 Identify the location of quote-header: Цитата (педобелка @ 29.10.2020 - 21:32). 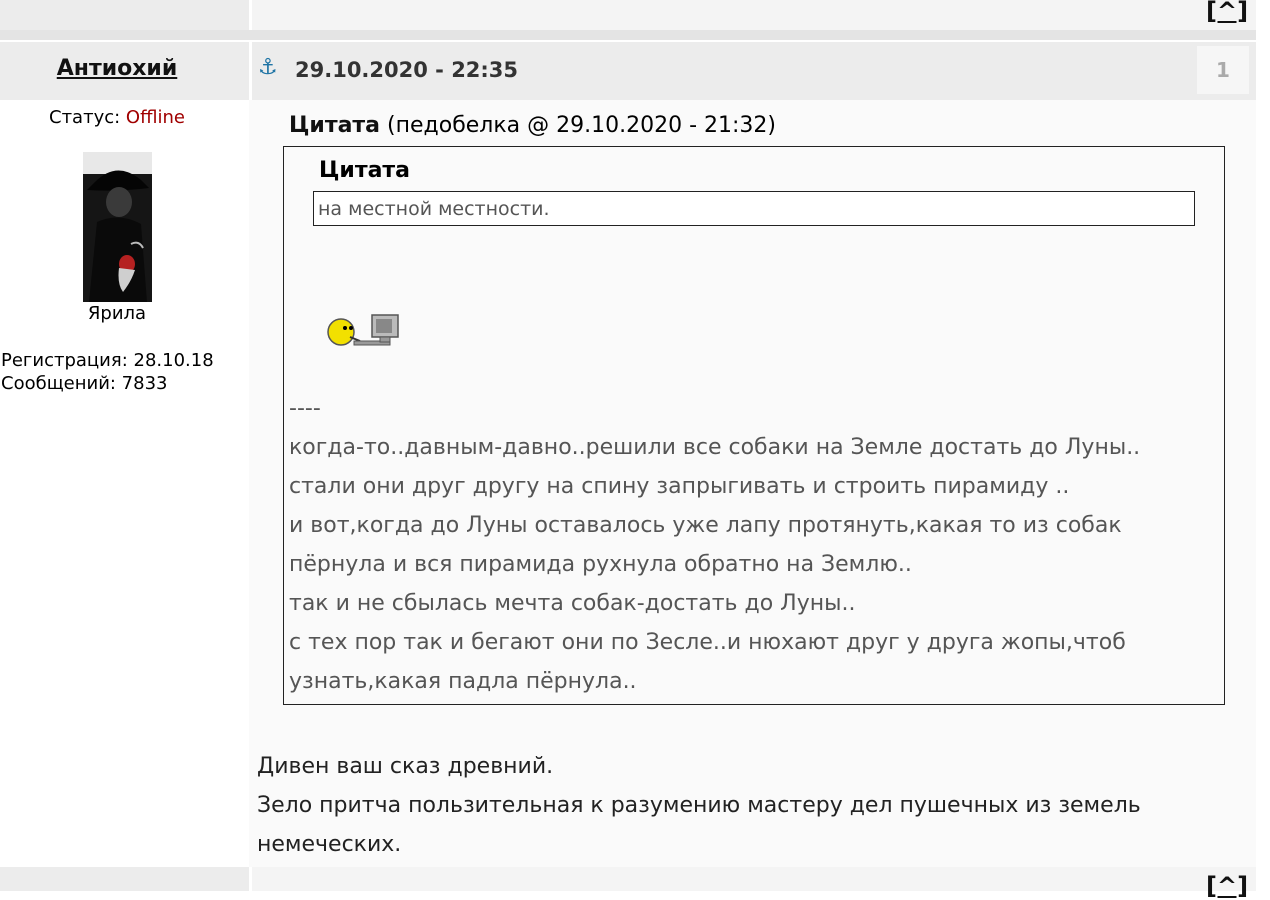
(532, 125).